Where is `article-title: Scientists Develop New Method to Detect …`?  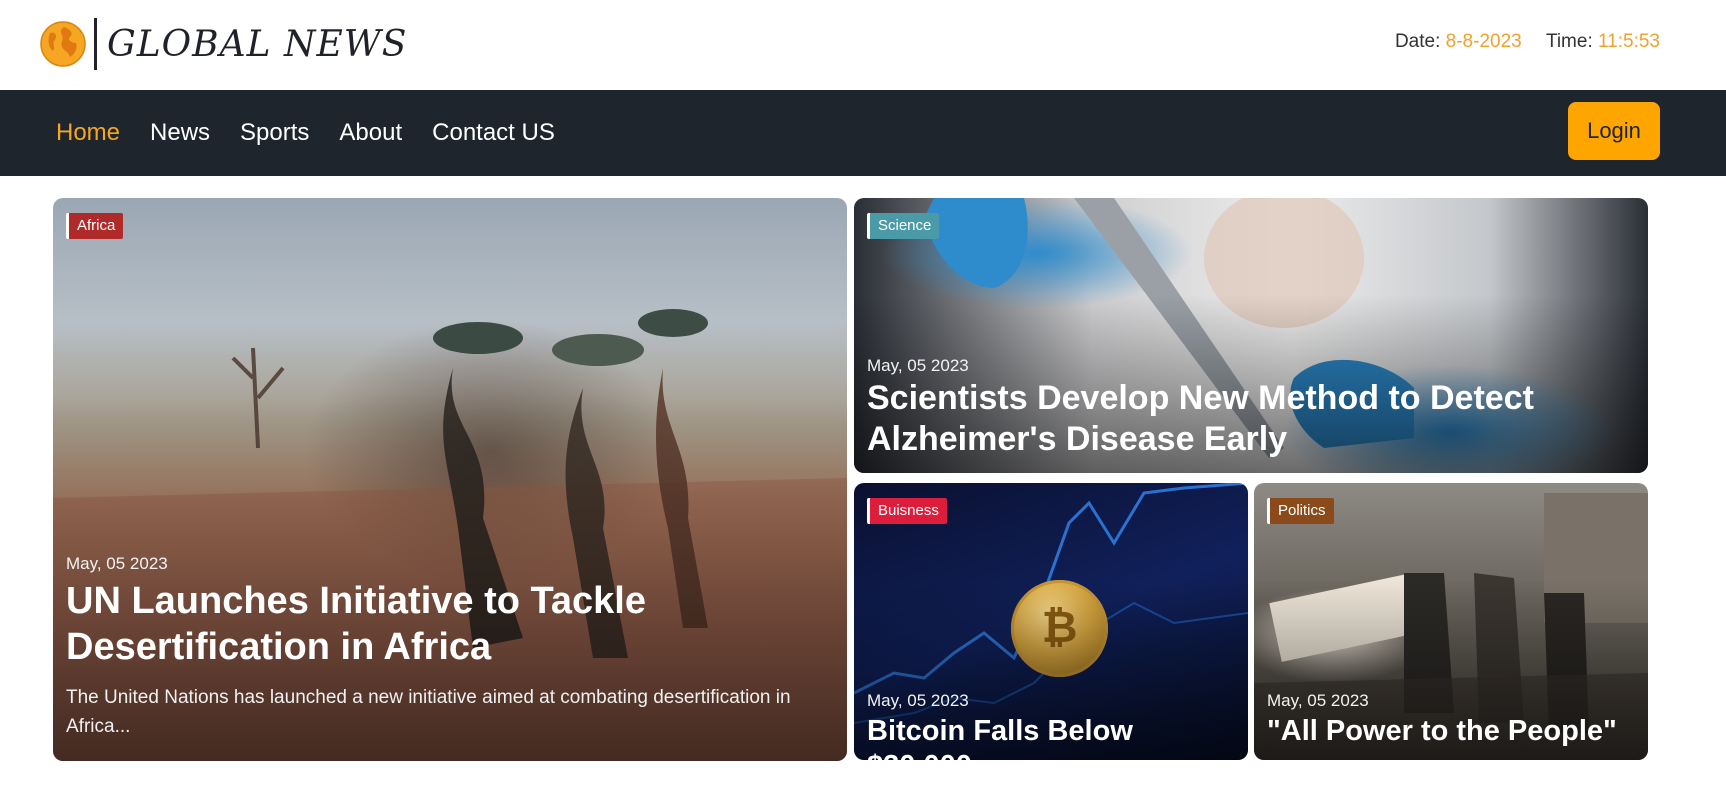 article-title: Scientists Develop New Method to Detect … is located at coordinates (1250, 419).